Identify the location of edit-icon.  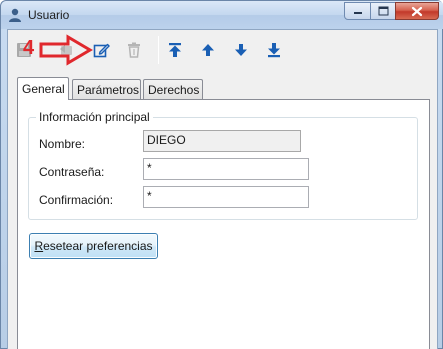
(101, 50).